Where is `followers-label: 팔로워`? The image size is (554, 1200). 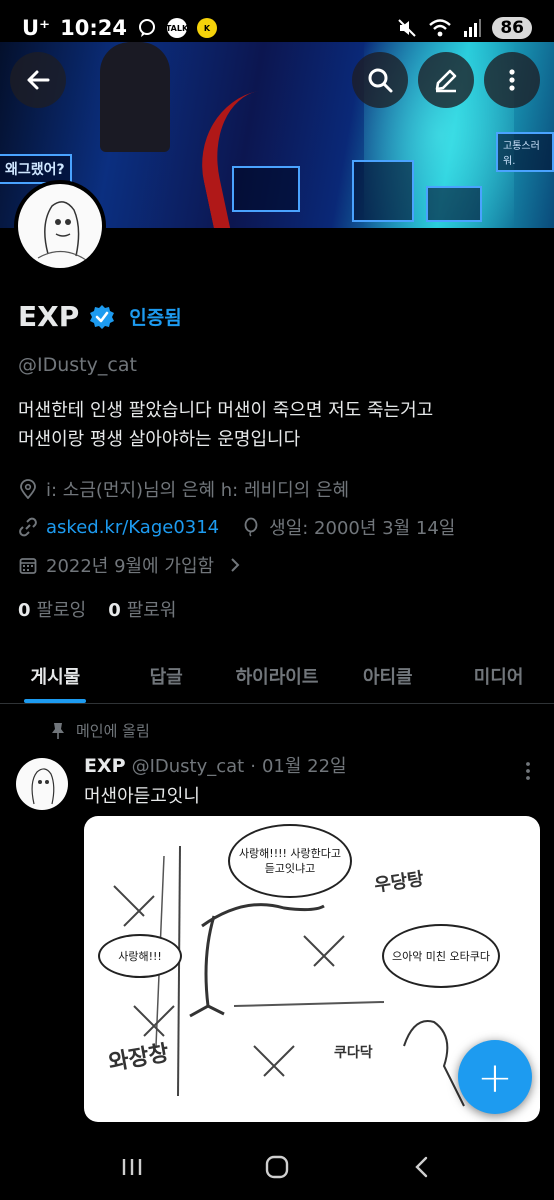 followers-label: 팔로워 is located at coordinates (151, 610).